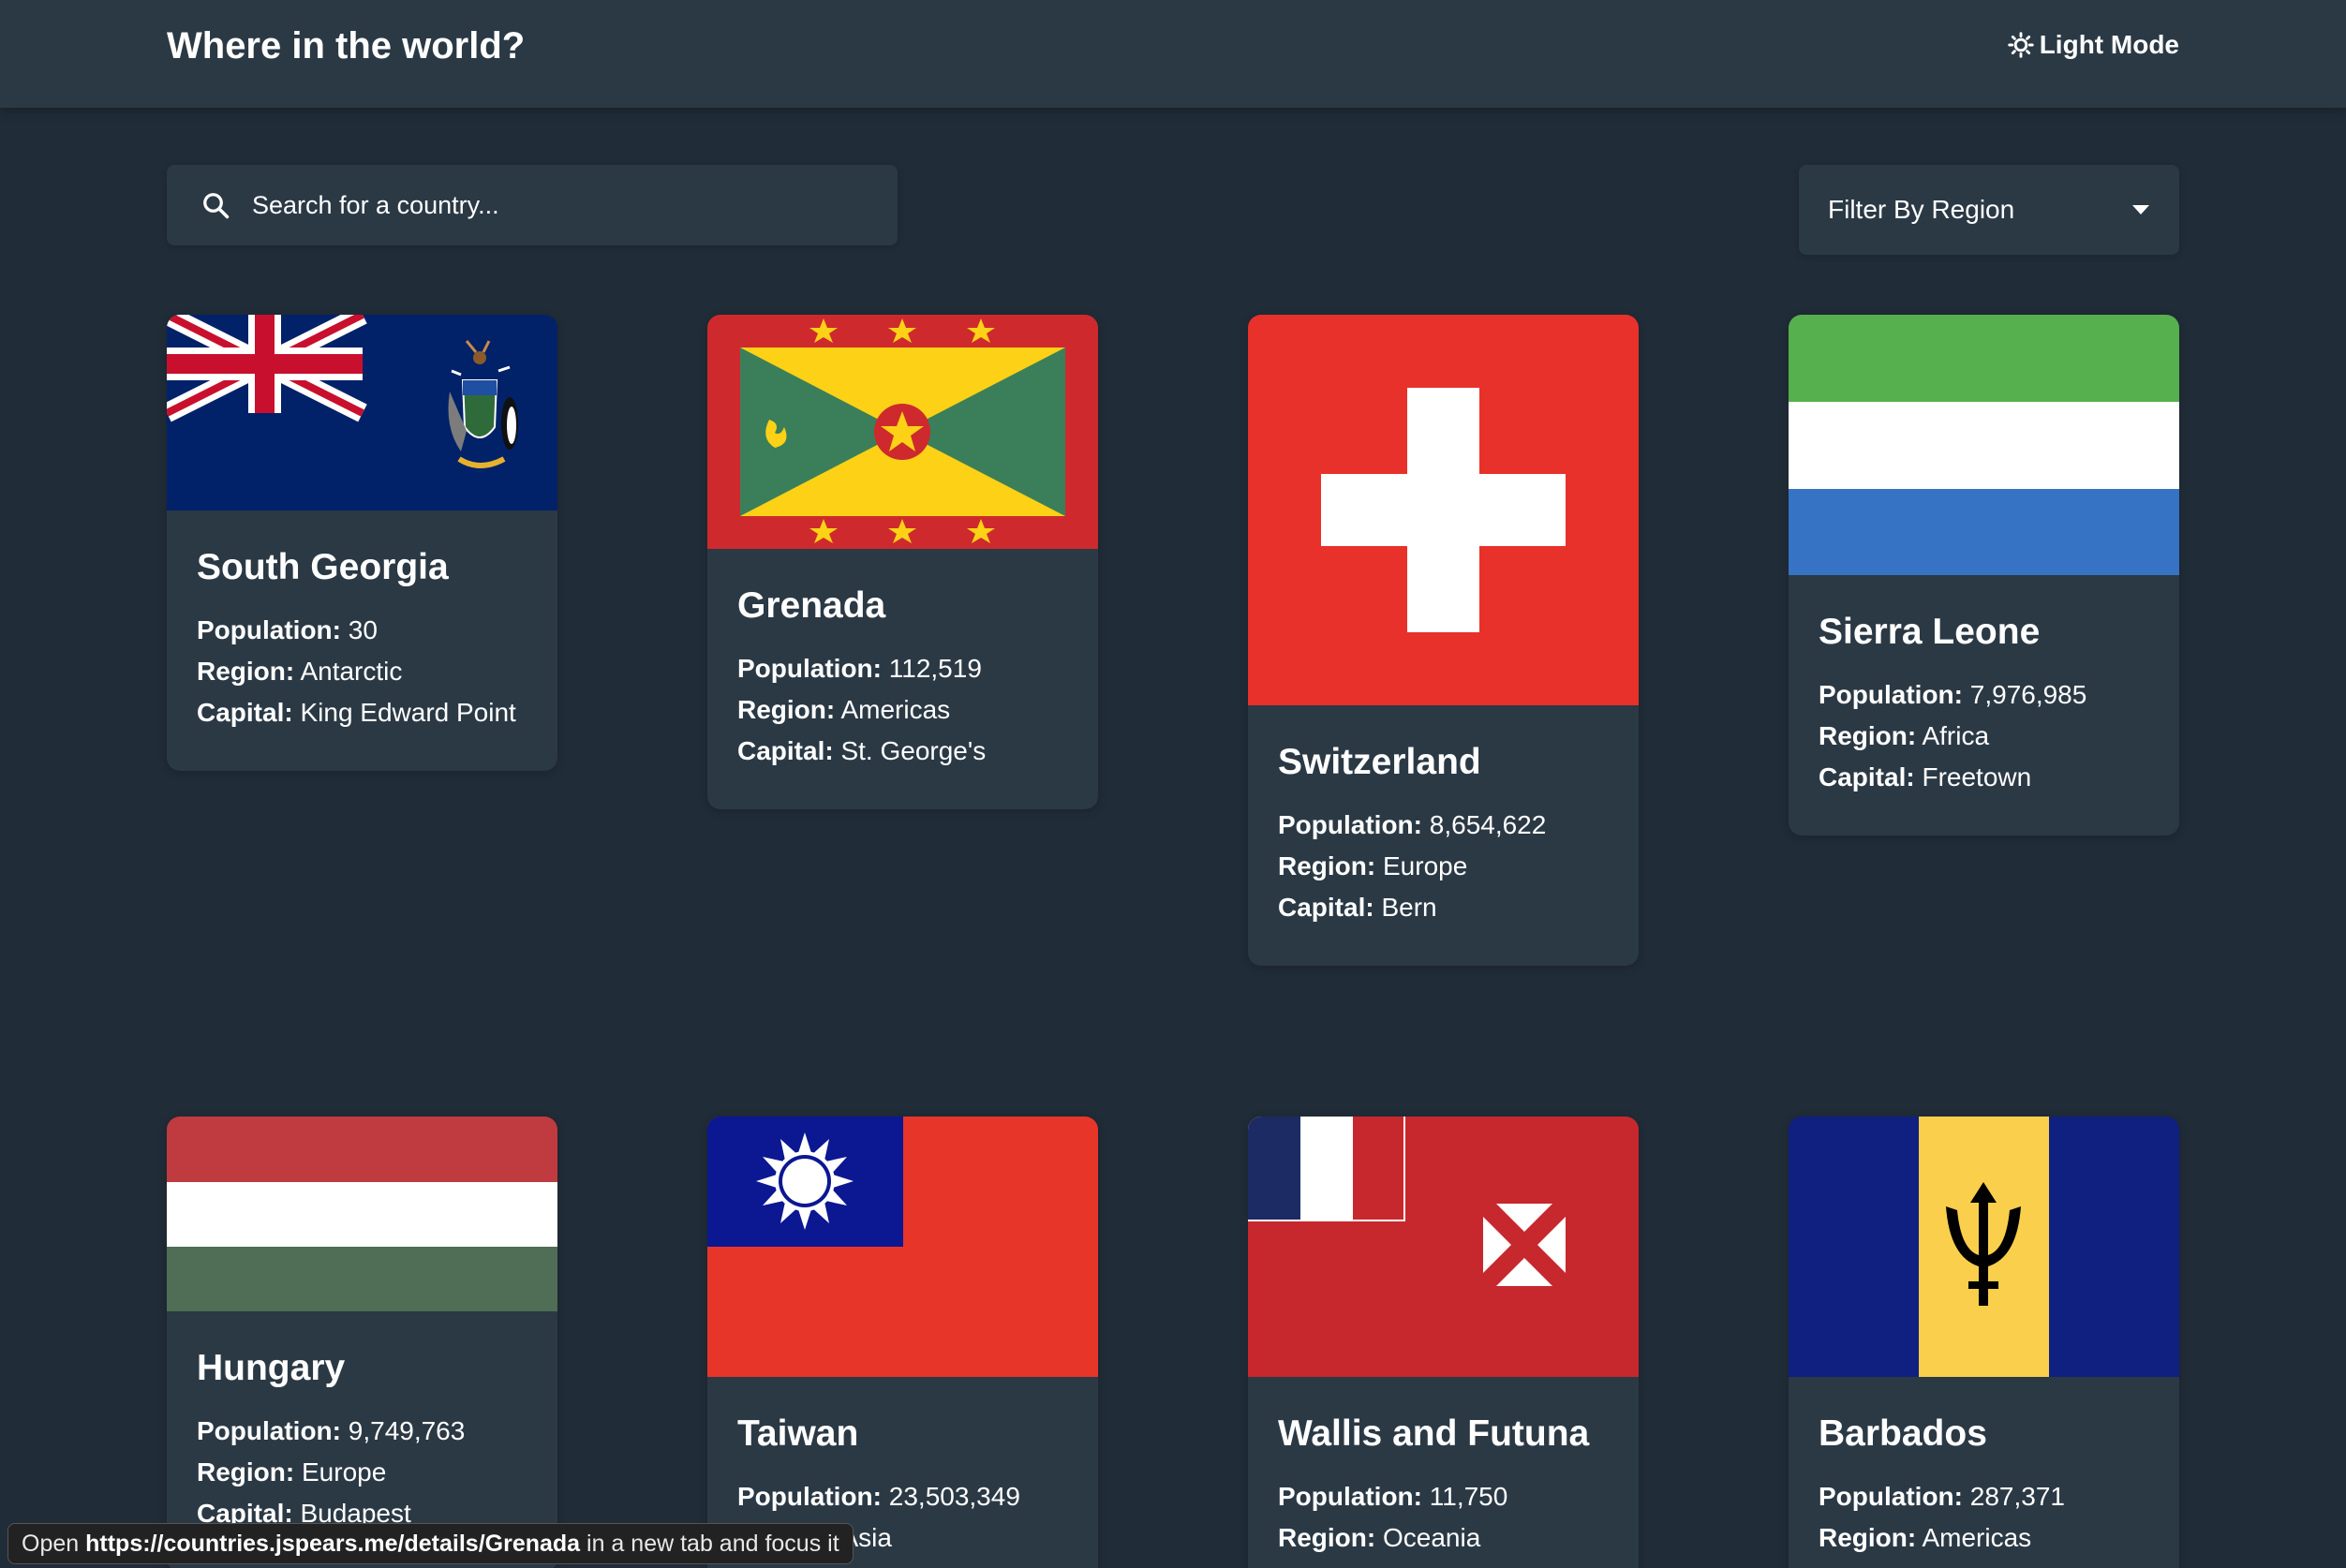 This screenshot has width=2346, height=1568. Describe the element at coordinates (862, 750) in the screenshot. I see `capital-stat: Capital: St. George's` at that location.